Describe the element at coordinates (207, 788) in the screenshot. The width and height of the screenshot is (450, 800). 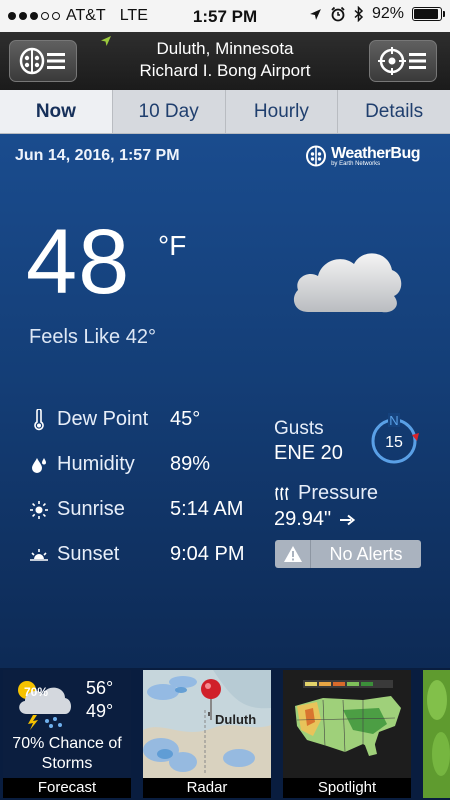
I see `radar-caption: Radar` at that location.